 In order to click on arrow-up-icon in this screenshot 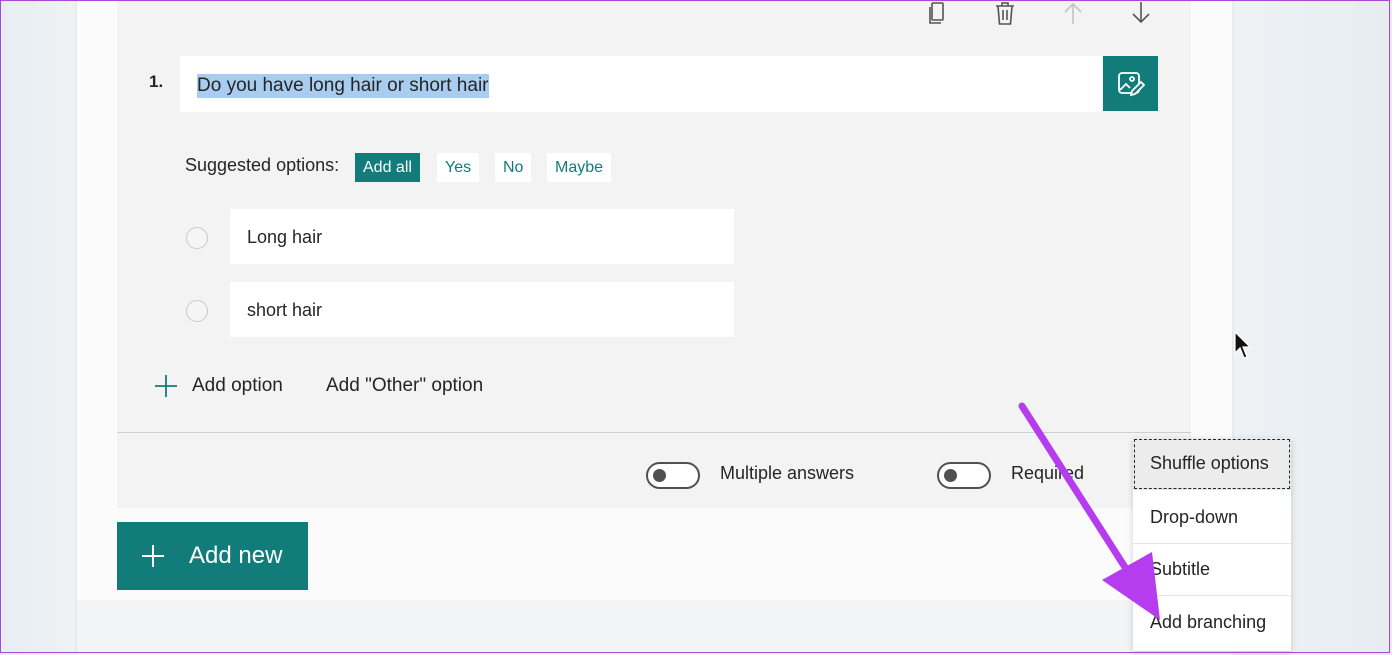, I will do `click(1073, 13)`.